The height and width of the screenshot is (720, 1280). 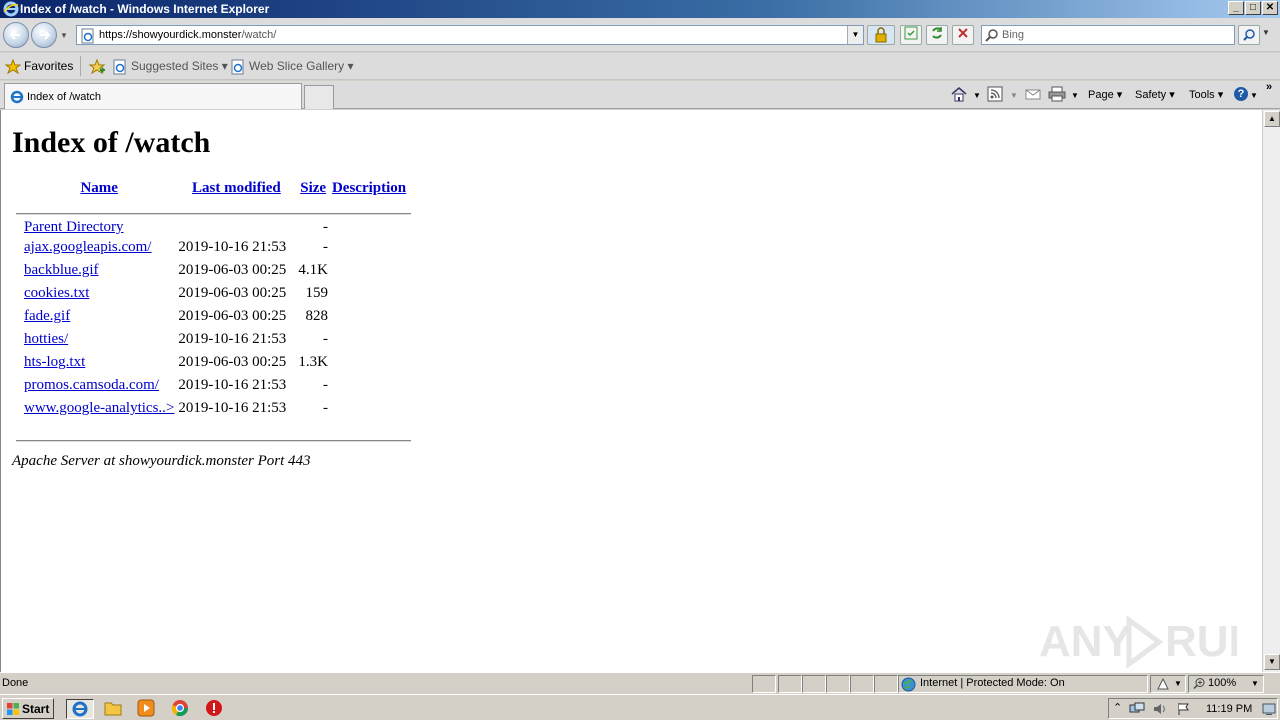 What do you see at coordinates (1117, 707) in the screenshot?
I see `show-hidden-icons-chevron-icon: ⌃` at bounding box center [1117, 707].